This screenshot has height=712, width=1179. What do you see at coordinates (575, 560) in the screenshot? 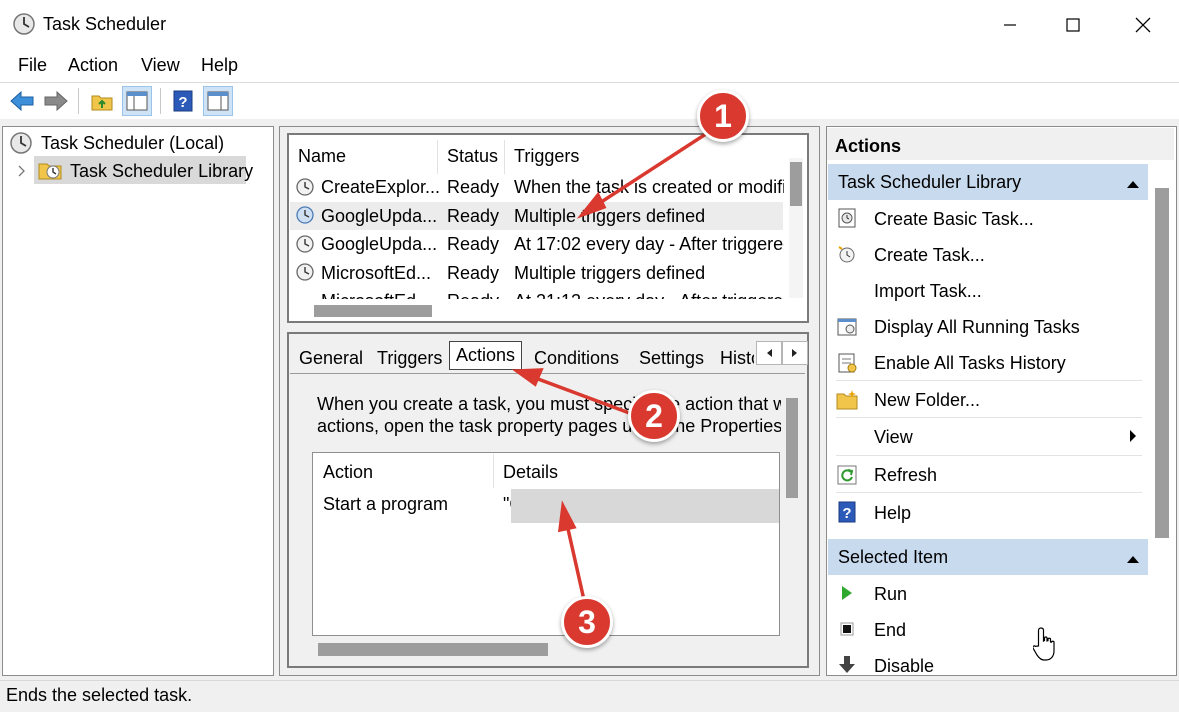
I see `arrow-3-shaft` at bounding box center [575, 560].